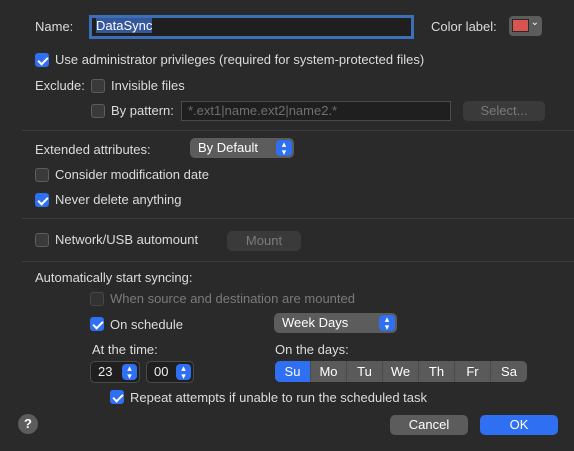  Describe the element at coordinates (251, 27) in the screenshot. I see `name-field: DataSync` at that location.